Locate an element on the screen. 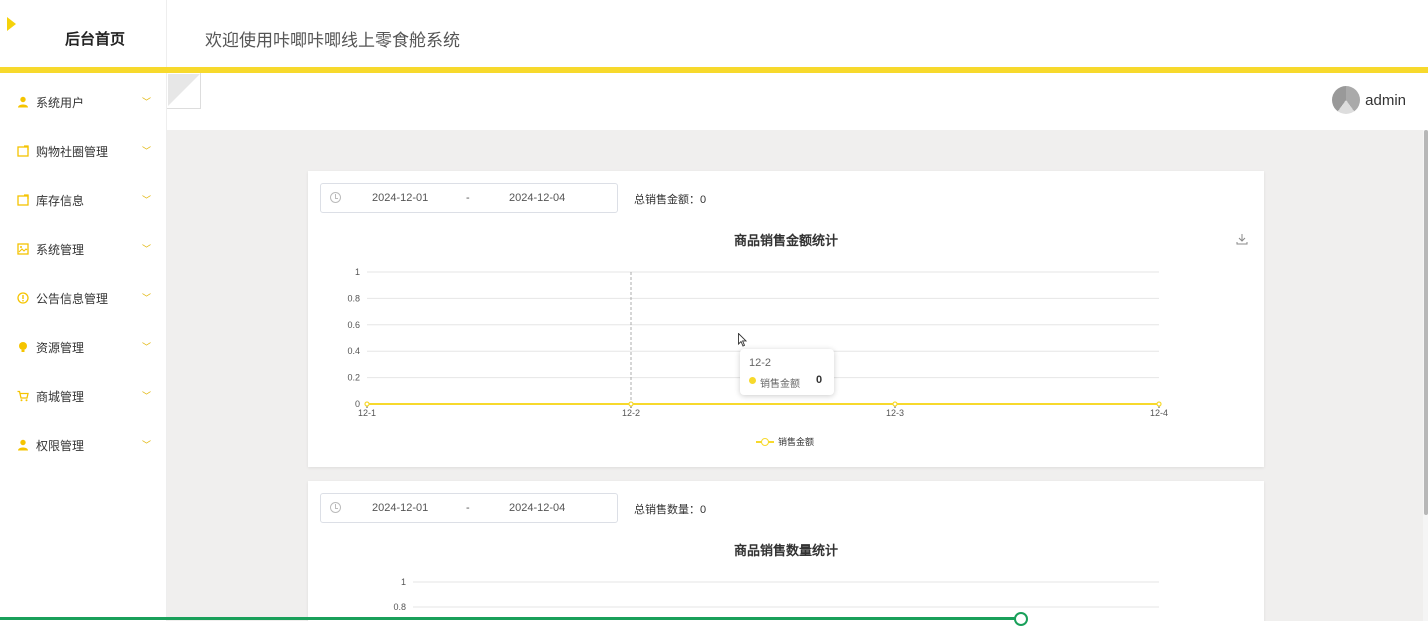  progress-bar is located at coordinates (510, 618).